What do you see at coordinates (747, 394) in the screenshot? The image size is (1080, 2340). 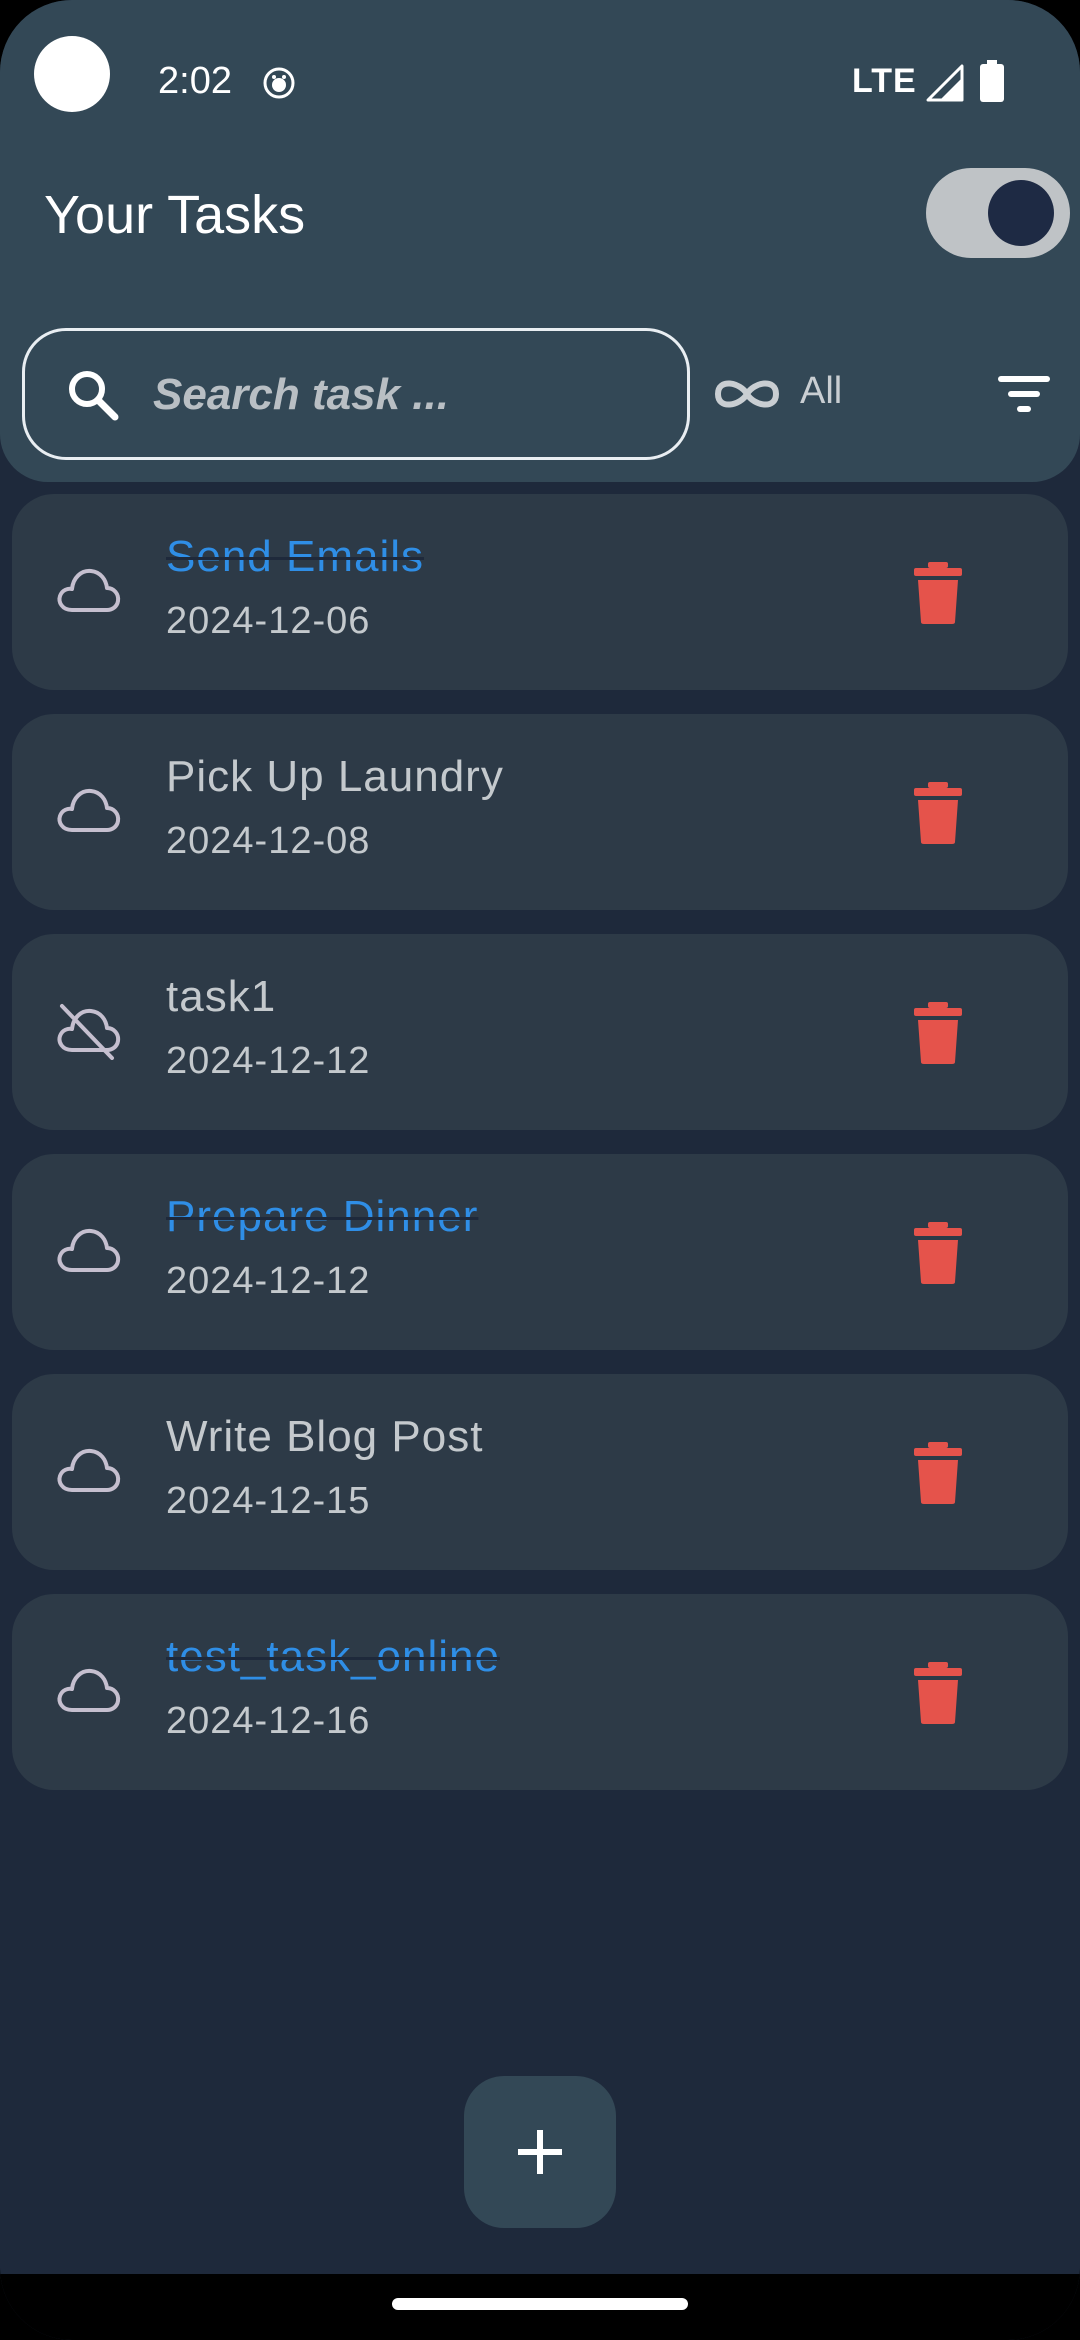 I see `infinity-icon` at bounding box center [747, 394].